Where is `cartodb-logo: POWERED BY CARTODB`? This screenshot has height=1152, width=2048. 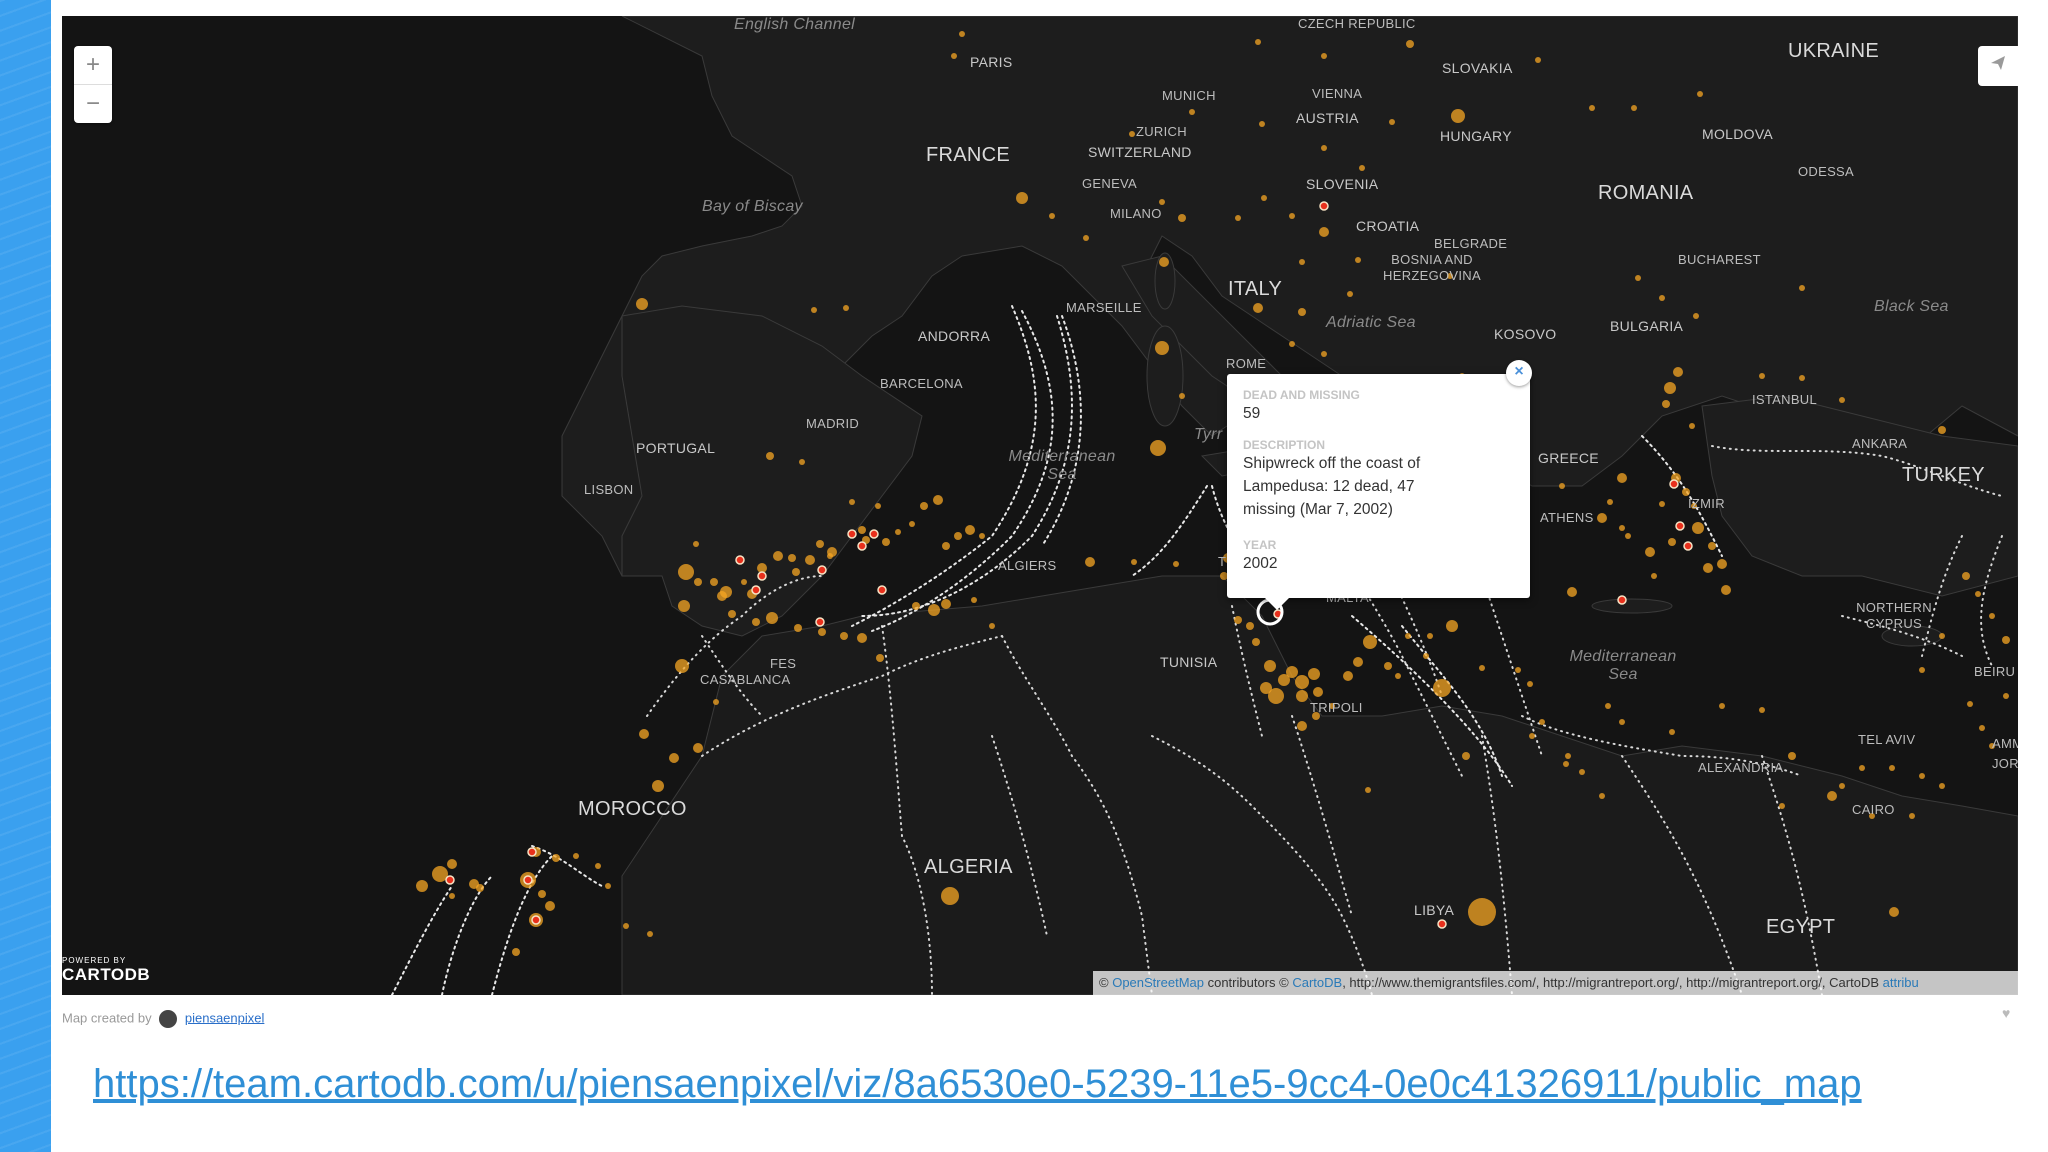
cartodb-logo: POWERED BY CARTODB is located at coordinates (106, 970).